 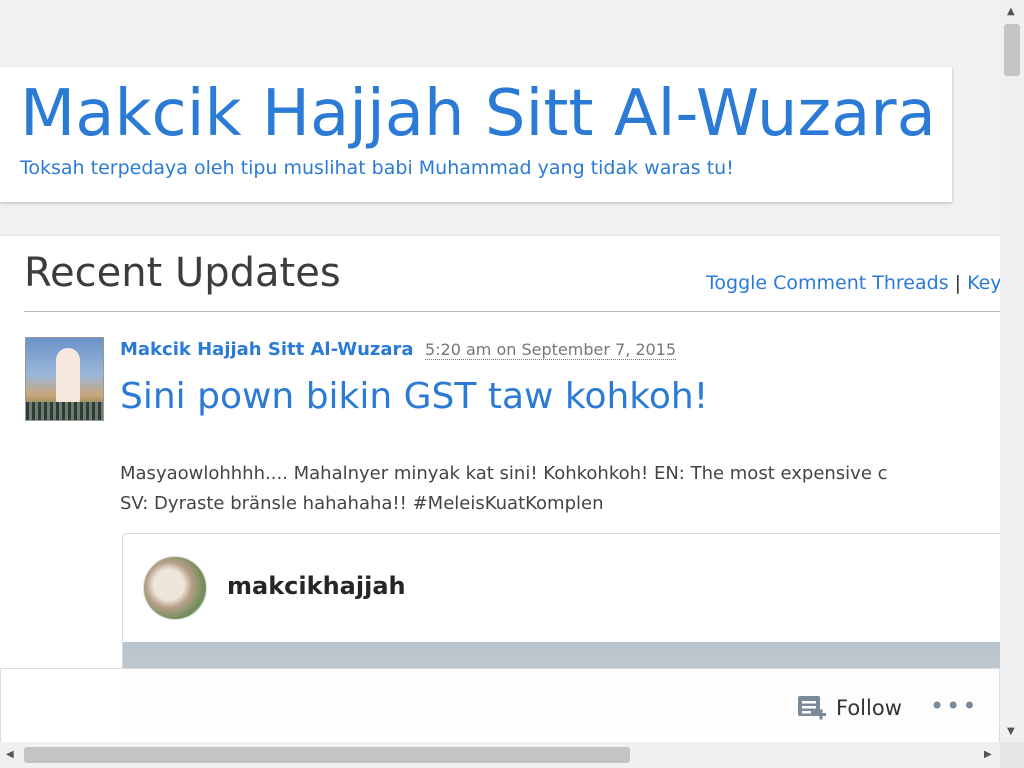 What do you see at coordinates (512, 311) in the screenshot?
I see `divider` at bounding box center [512, 311].